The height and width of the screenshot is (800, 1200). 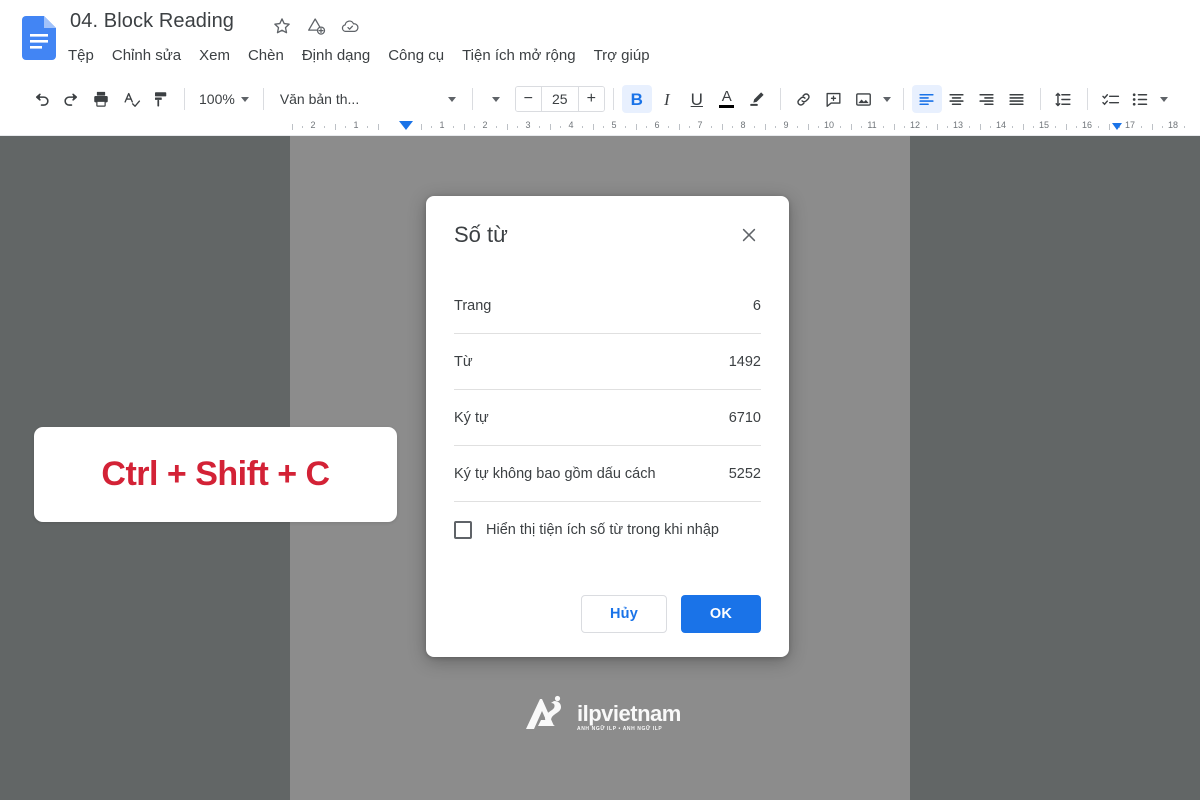 What do you see at coordinates (602, 530) in the screenshot?
I see `checkbox-label: Hiển thị tiện ích số từ trong khi nhập` at bounding box center [602, 530].